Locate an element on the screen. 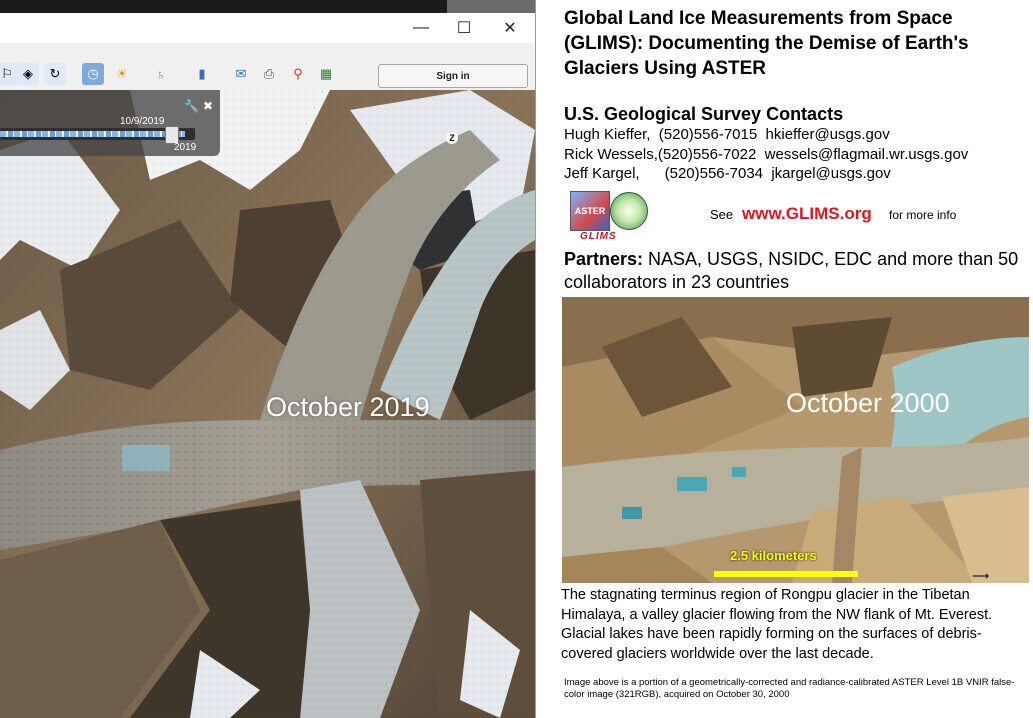  see-text: See is located at coordinates (722, 214).